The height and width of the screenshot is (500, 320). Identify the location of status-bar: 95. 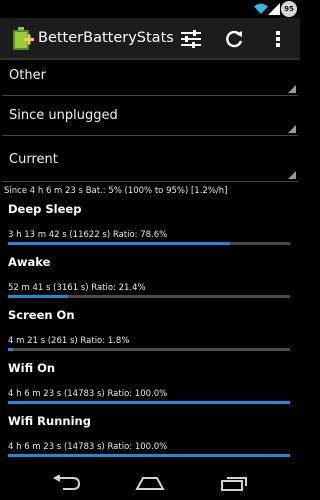
(150, 9).